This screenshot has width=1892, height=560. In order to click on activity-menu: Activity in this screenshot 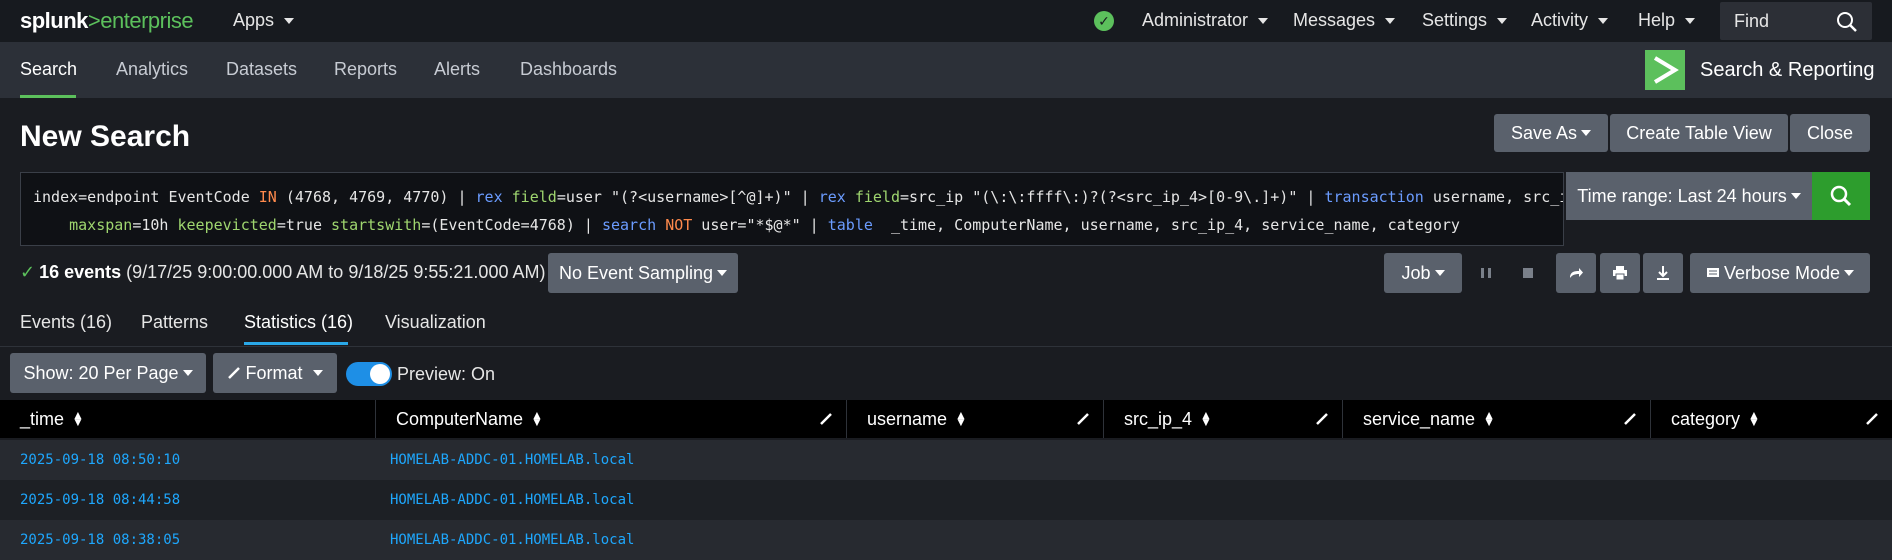, I will do `click(1570, 20)`.